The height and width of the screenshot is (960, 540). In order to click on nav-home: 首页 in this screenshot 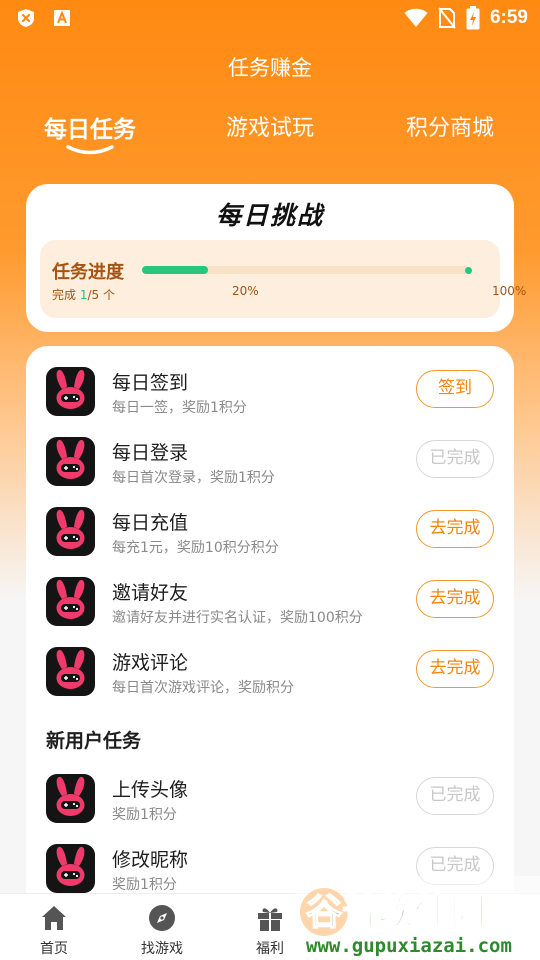, I will do `click(54, 930)`.